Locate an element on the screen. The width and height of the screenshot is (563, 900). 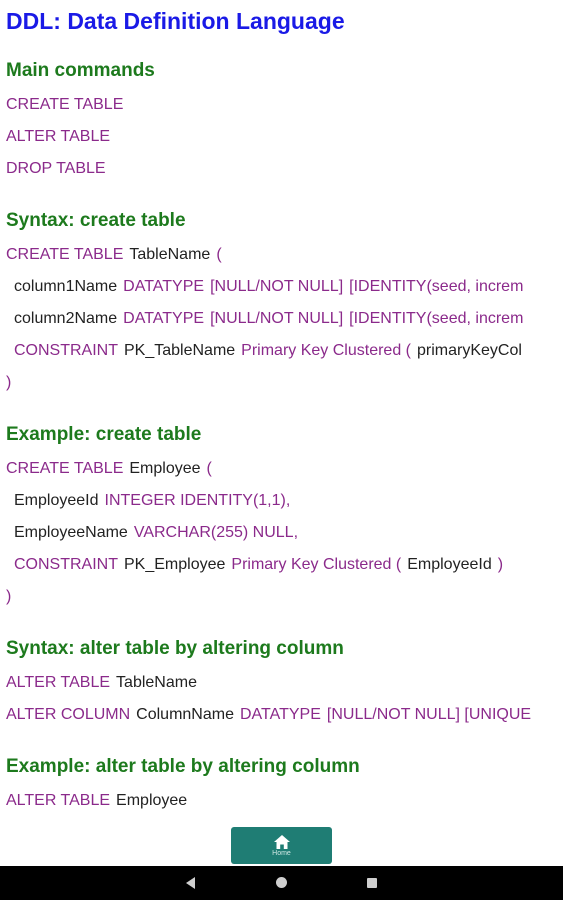
code-line: CREATE TABLE Employee ( is located at coordinates (109, 469).